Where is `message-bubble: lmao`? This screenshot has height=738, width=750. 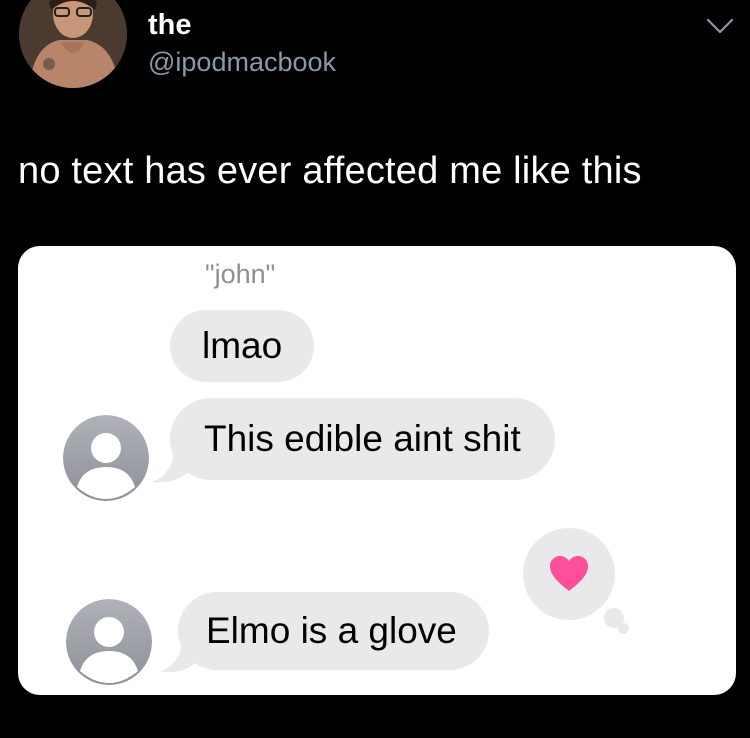
message-bubble: lmao is located at coordinates (242, 346).